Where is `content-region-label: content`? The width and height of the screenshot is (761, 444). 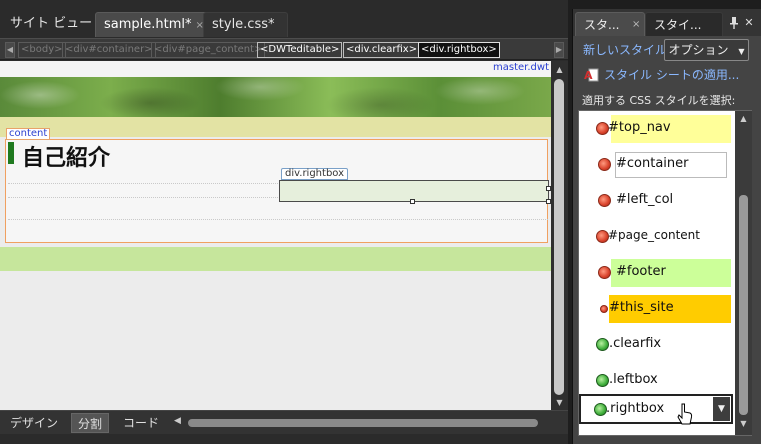
content-region-label: content is located at coordinates (28, 134).